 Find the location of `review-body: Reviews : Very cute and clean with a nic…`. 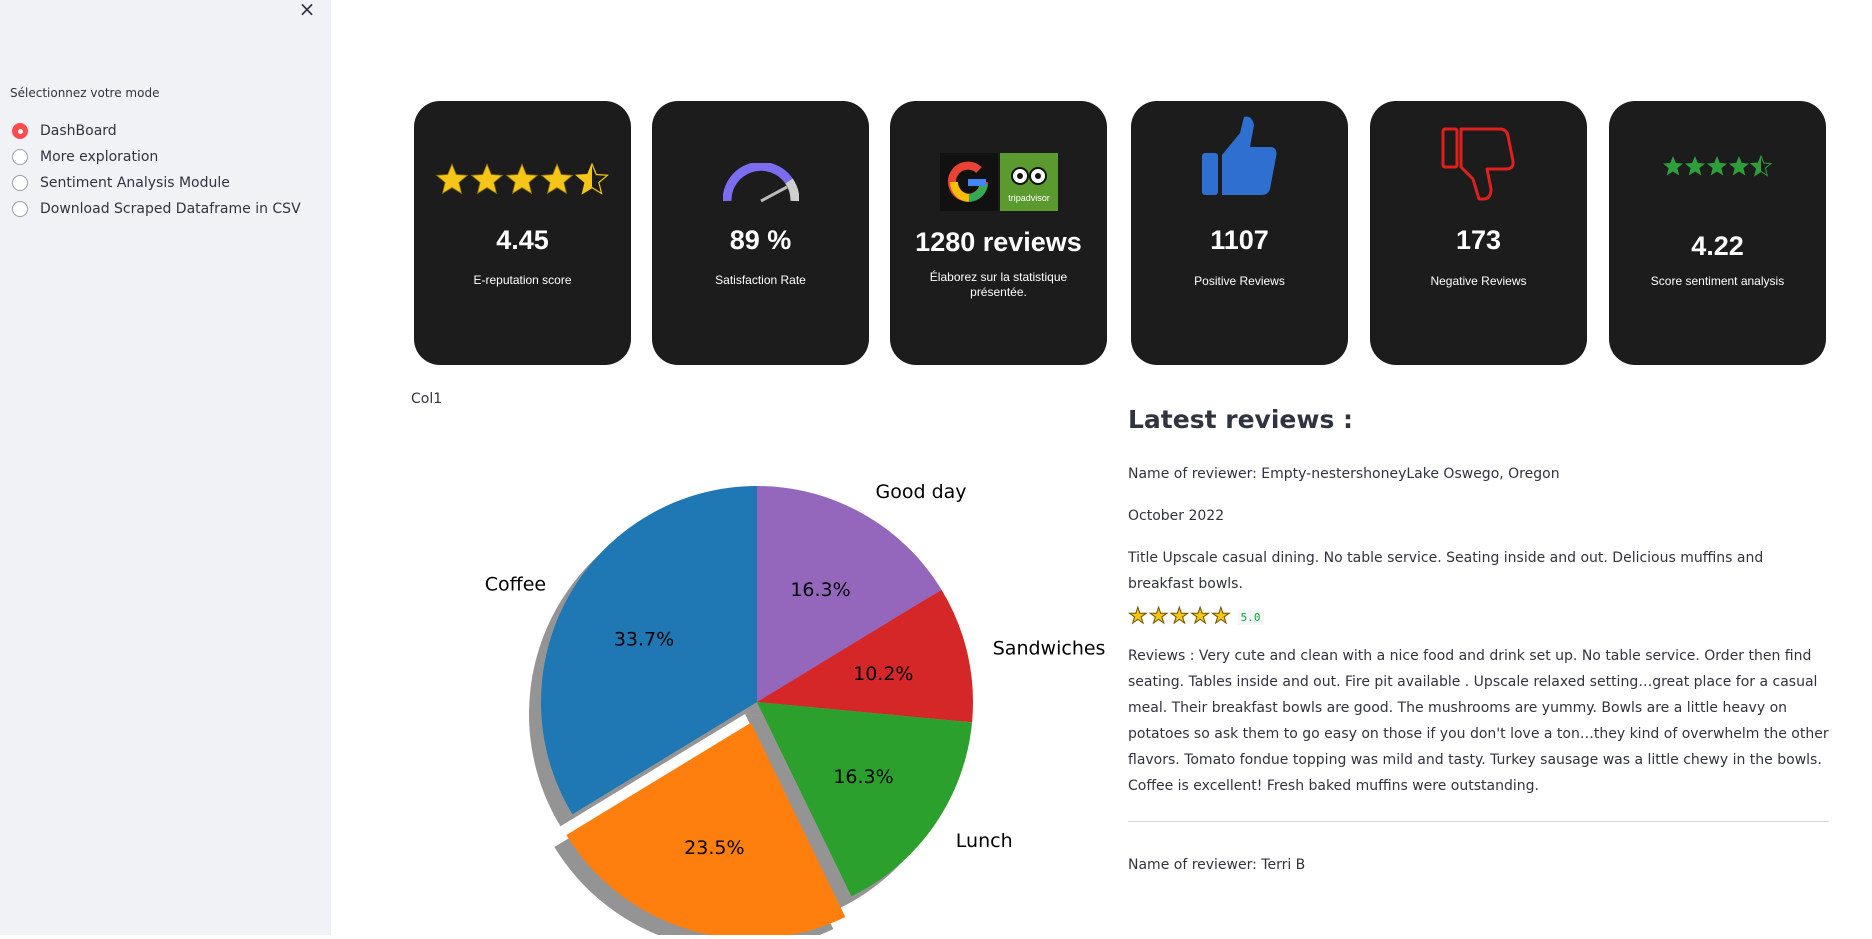

review-body: Reviews : Very cute and clean with a nic… is located at coordinates (1478, 721).